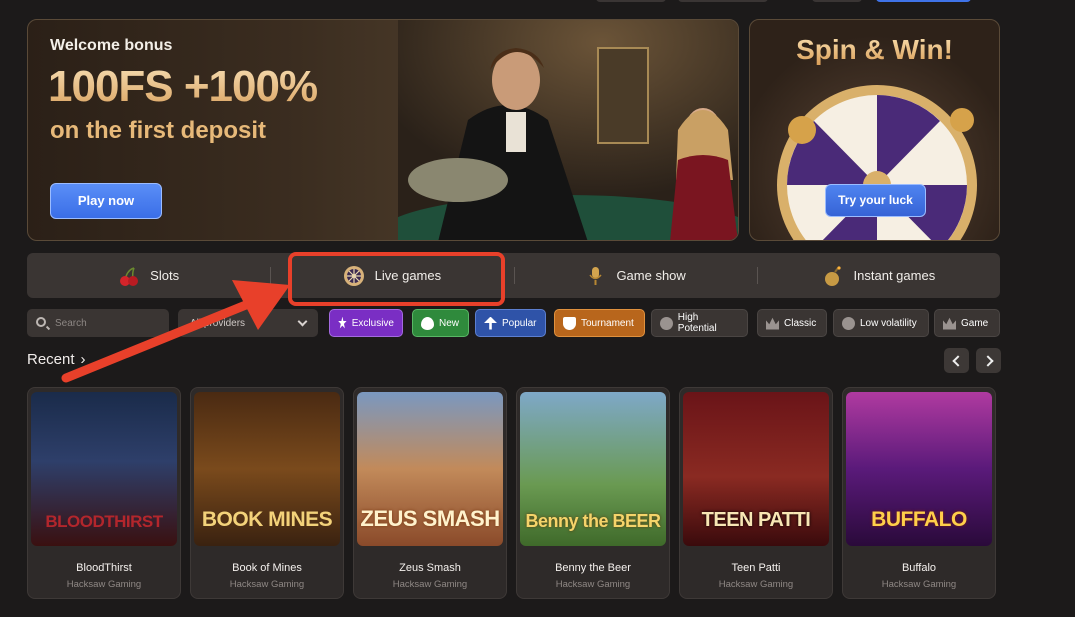  I want to click on chip-label: Game, so click(975, 323).